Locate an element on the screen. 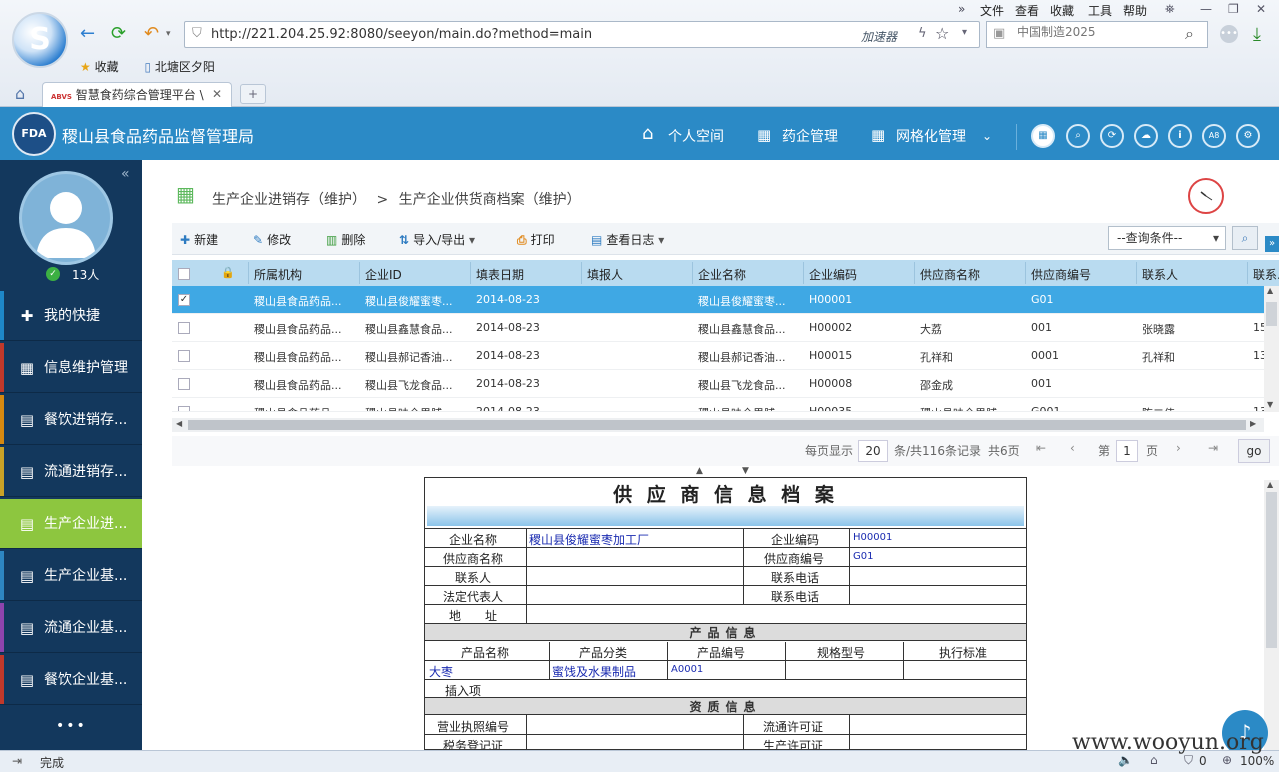  menu-view: 查看 is located at coordinates (1027, 10).